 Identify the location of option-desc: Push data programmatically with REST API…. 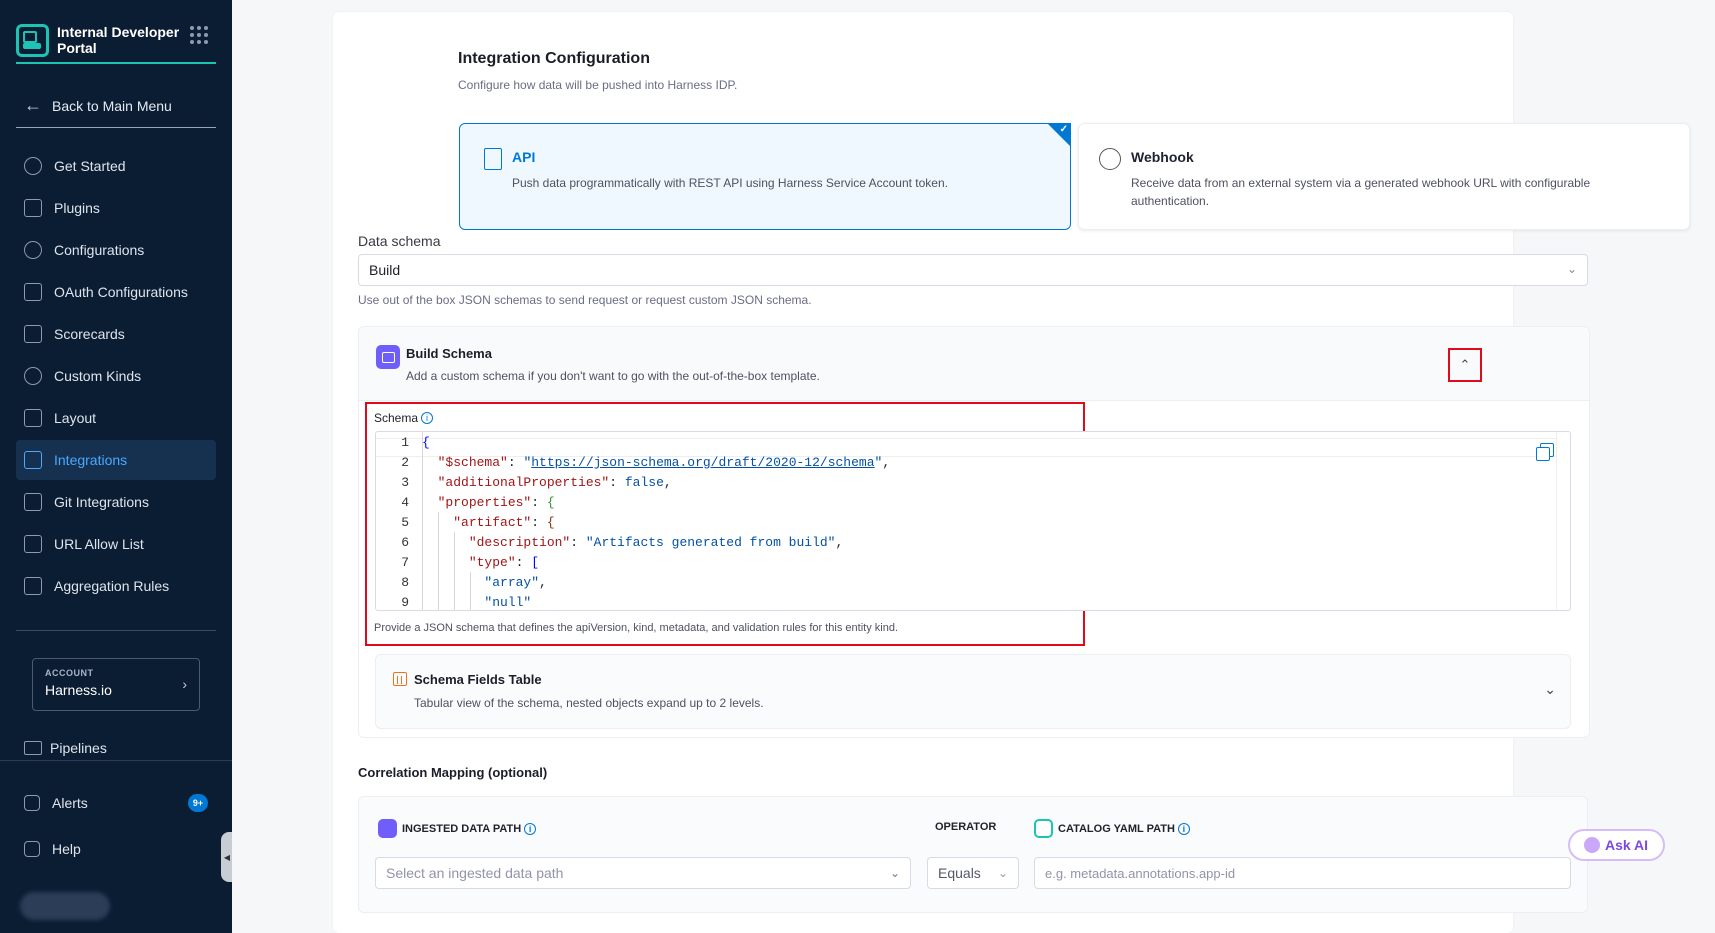
(730, 183).